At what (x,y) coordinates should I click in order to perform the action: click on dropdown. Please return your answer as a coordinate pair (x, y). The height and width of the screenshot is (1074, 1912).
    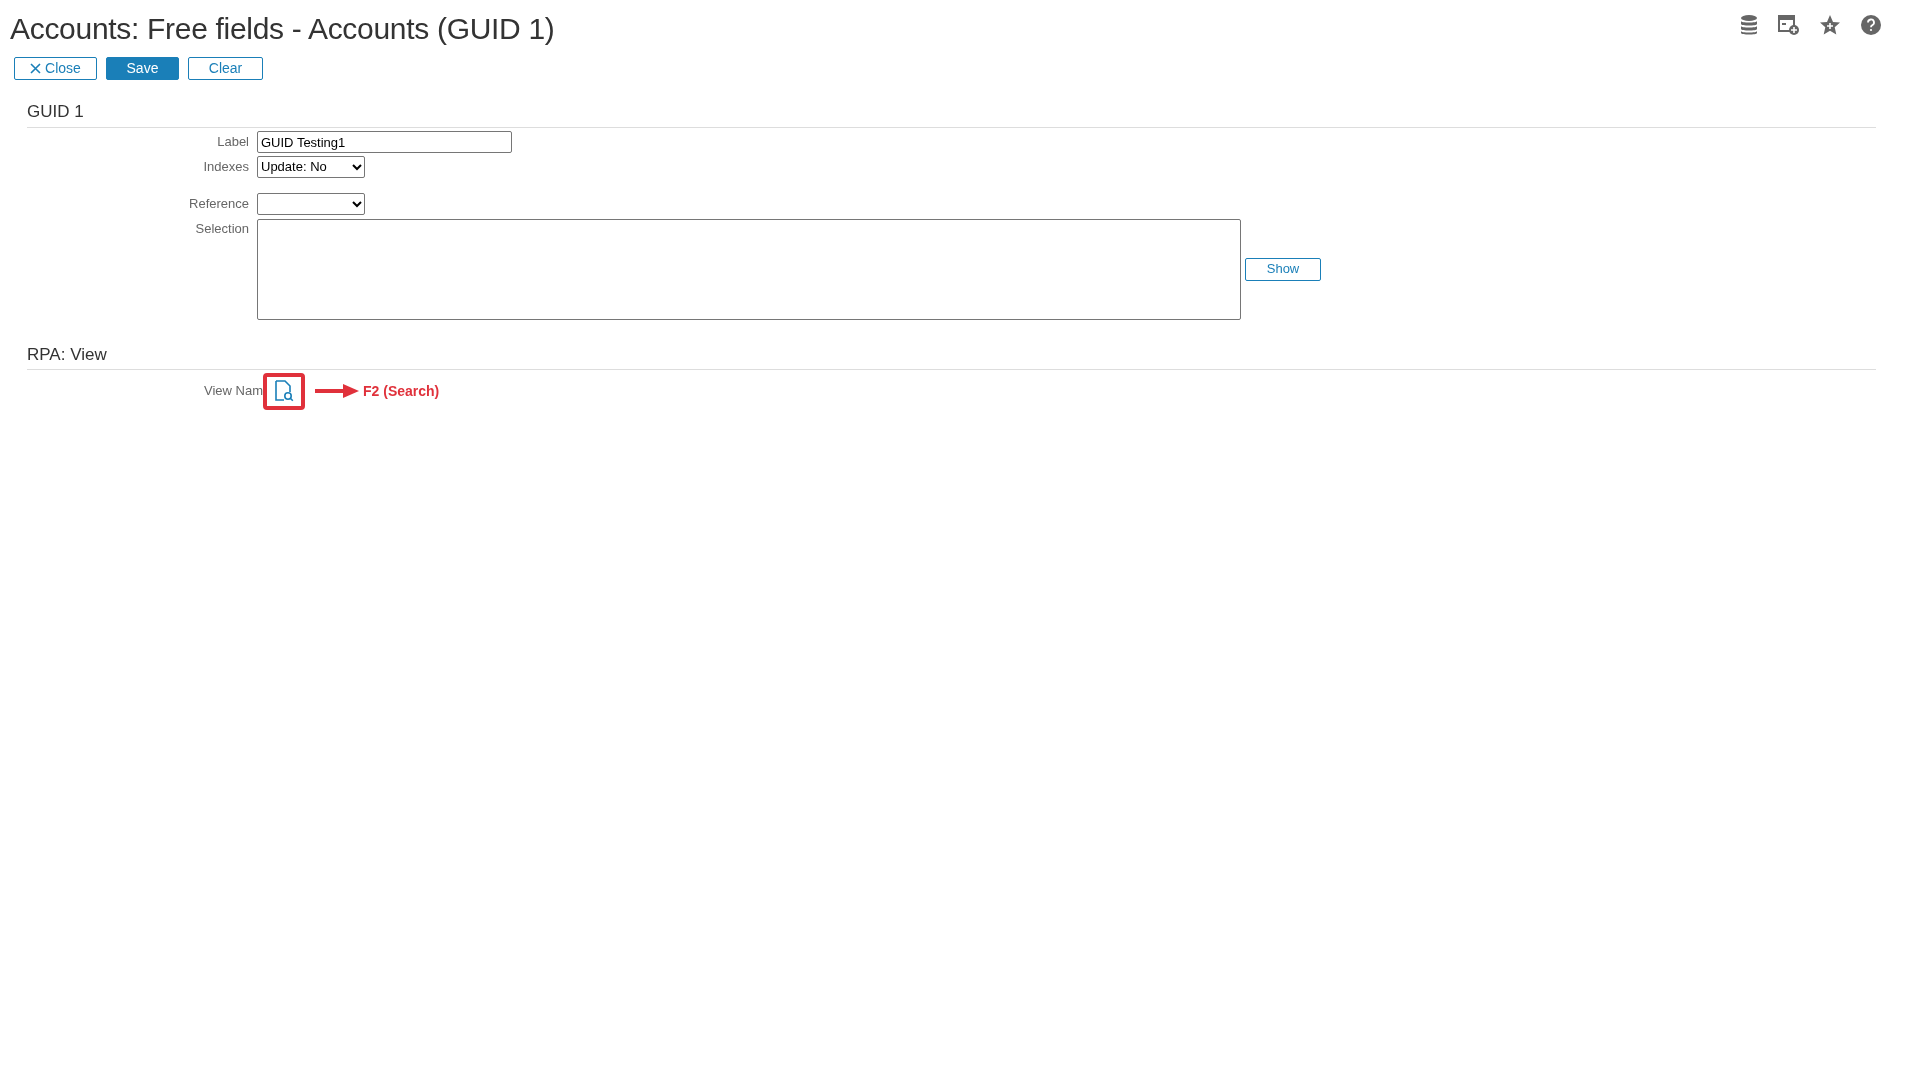
    Looking at the image, I should click on (311, 204).